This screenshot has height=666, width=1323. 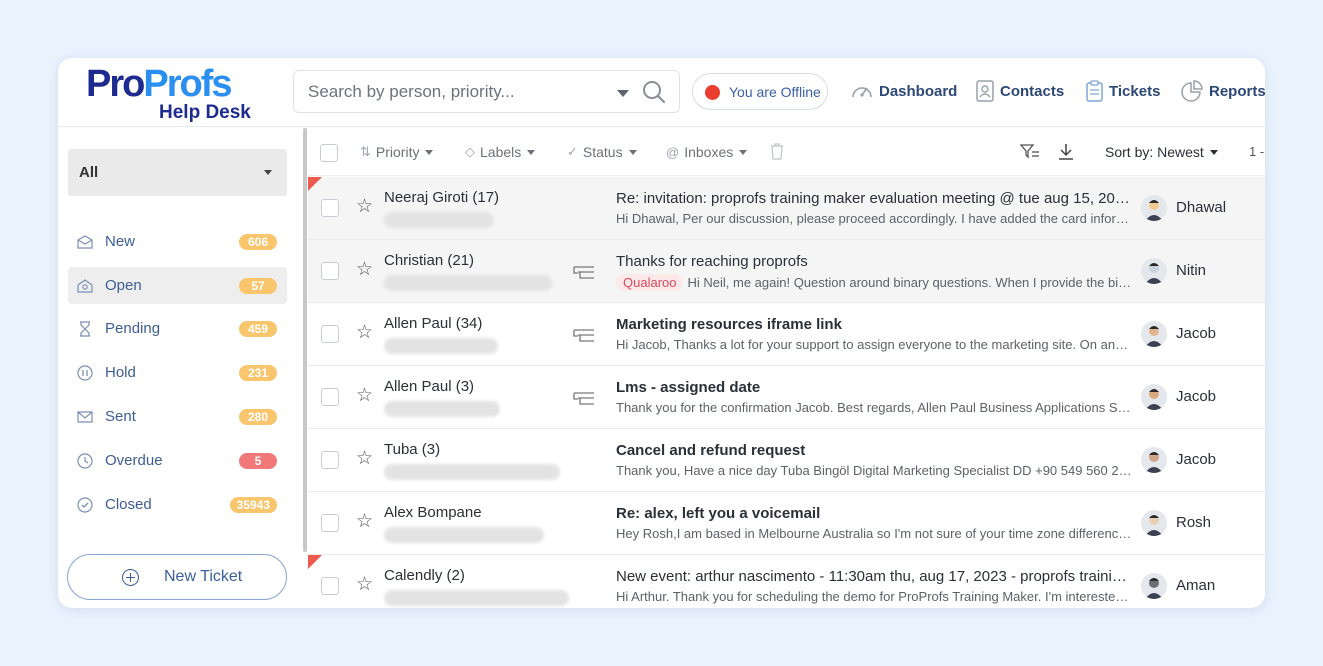 What do you see at coordinates (177, 328) in the screenshot?
I see `sidebar-item-pending: Pending 459` at bounding box center [177, 328].